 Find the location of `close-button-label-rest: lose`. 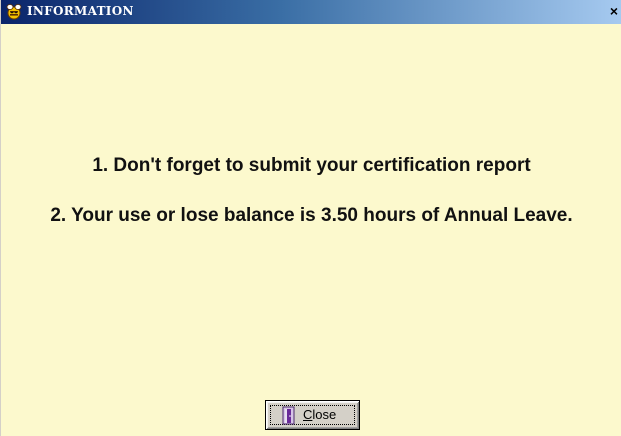

close-button-label-rest: lose is located at coordinates (324, 414).